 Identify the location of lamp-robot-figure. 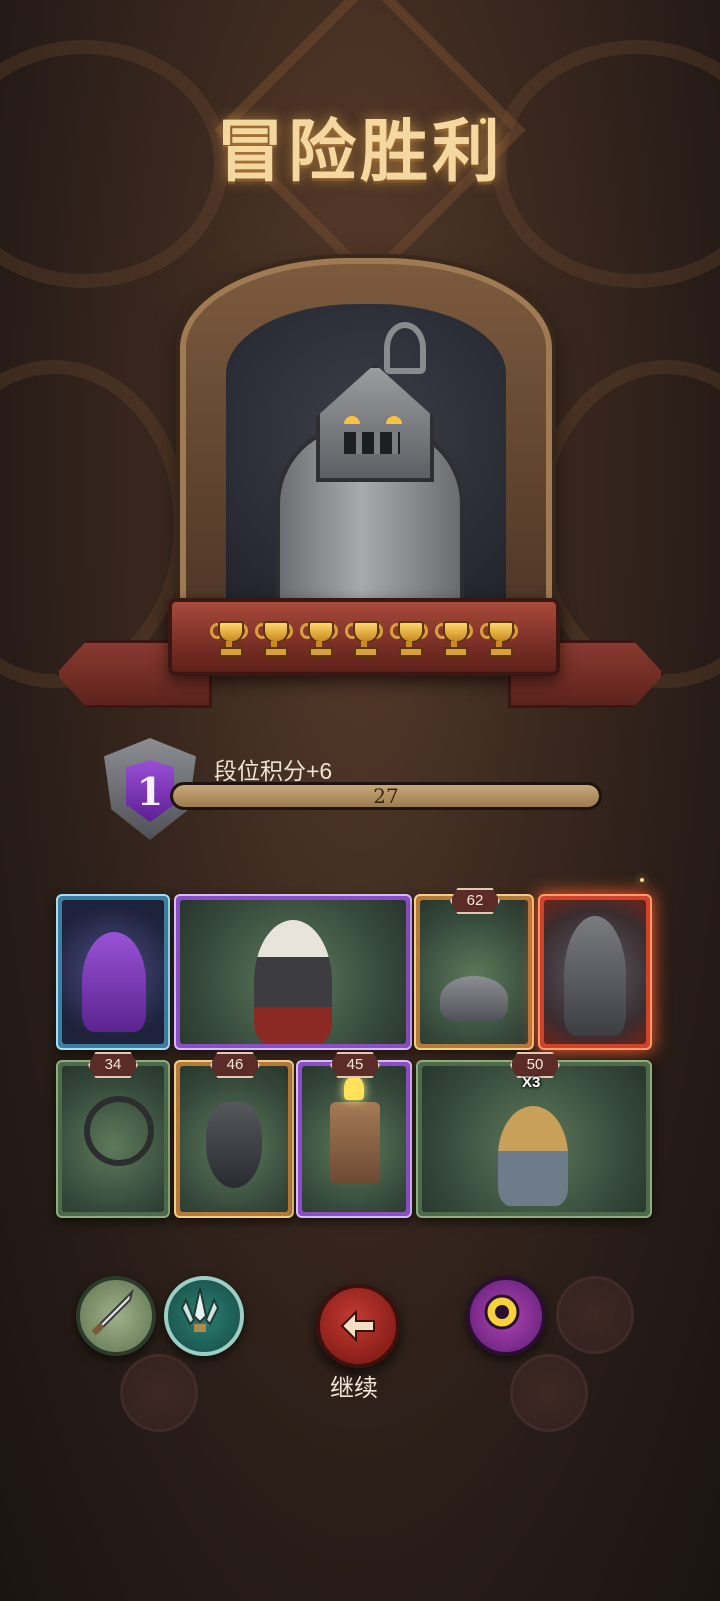
(355, 1143).